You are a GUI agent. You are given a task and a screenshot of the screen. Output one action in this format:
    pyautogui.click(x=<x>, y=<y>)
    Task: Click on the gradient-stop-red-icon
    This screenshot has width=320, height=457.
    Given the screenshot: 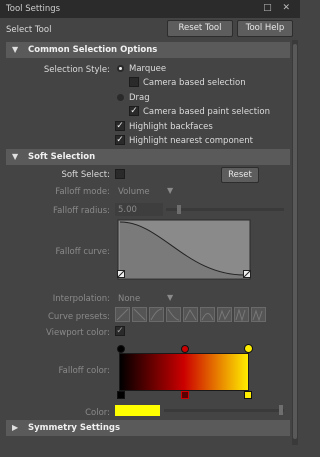 What is the action you would take?
    pyautogui.click(x=185, y=395)
    